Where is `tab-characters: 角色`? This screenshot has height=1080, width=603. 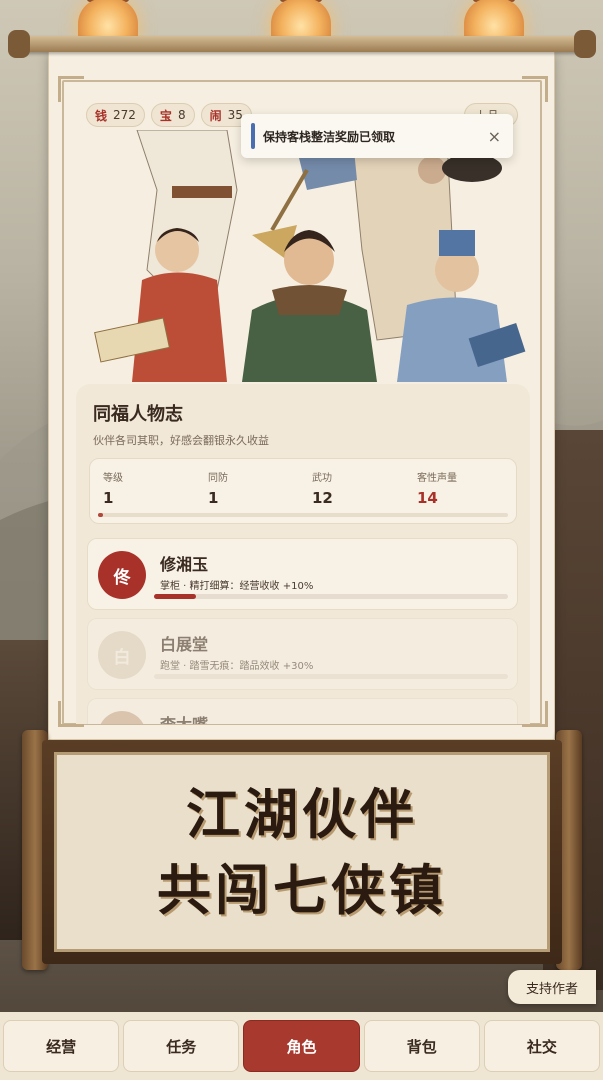 tab-characters: 角色 is located at coordinates (301, 1046).